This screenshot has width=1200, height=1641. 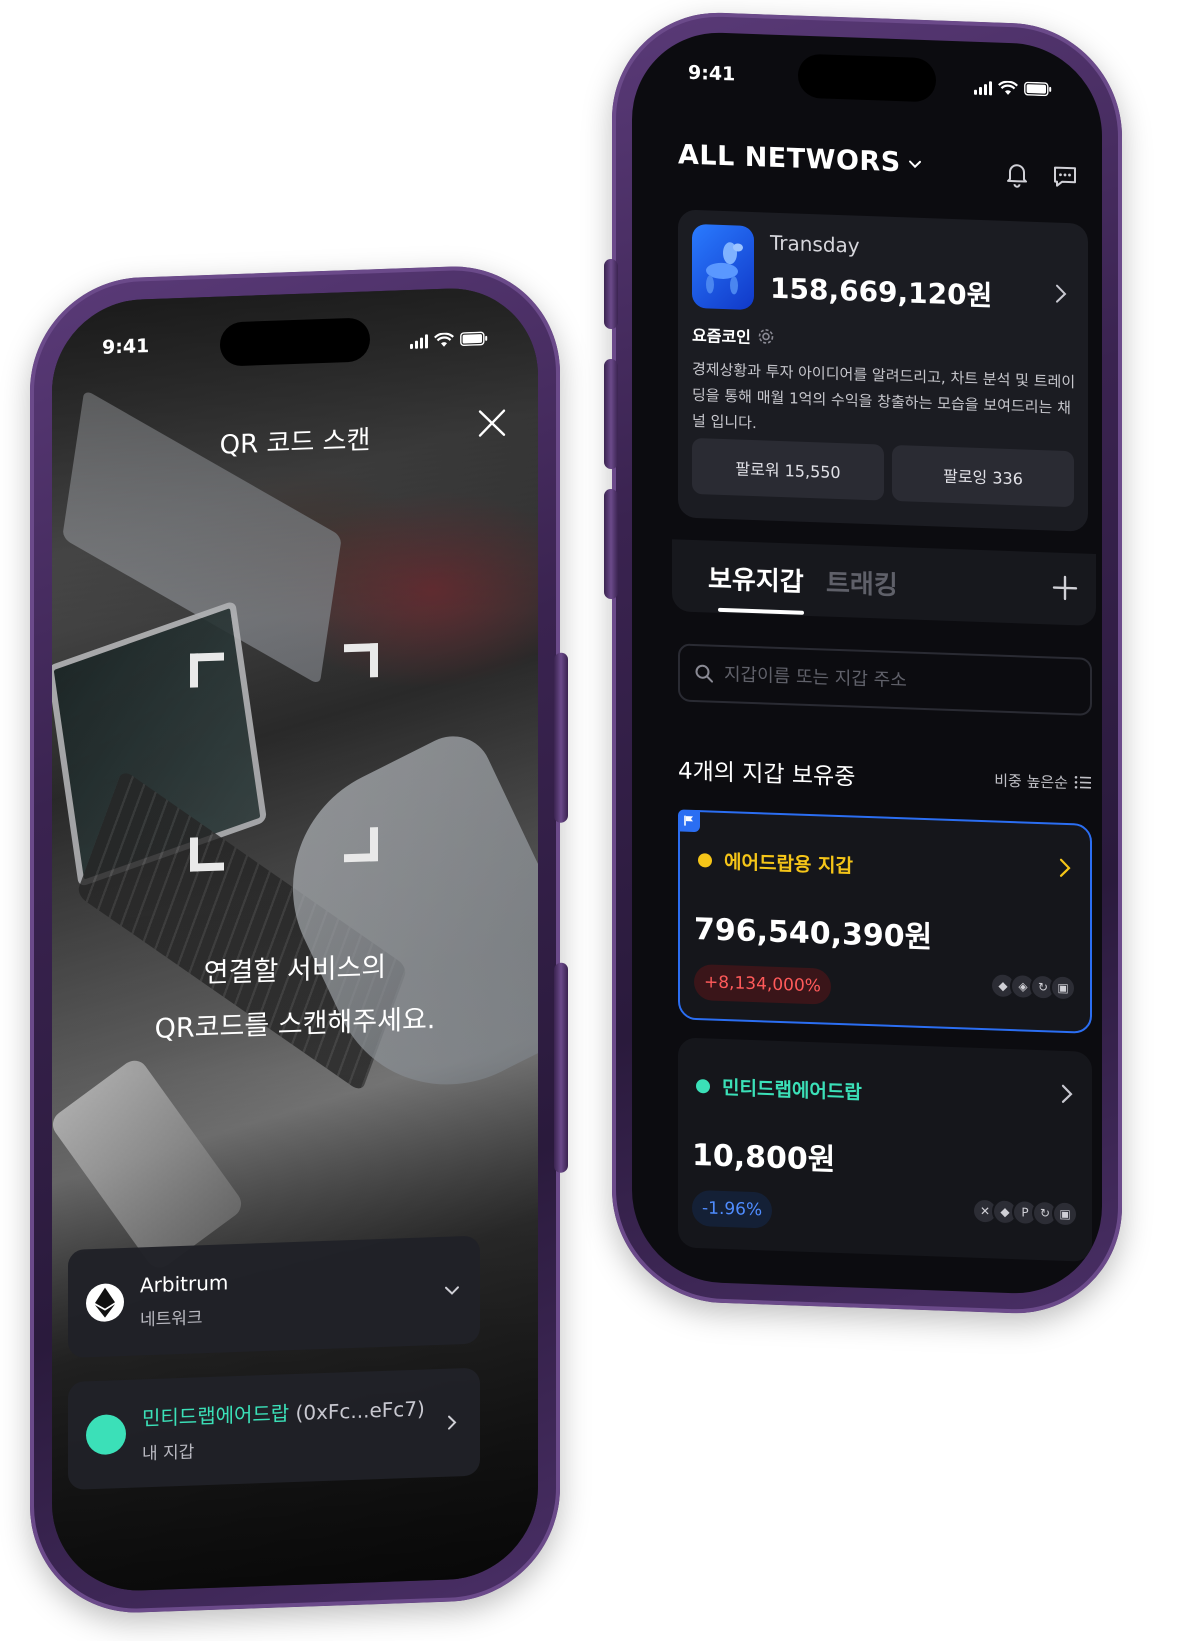 I want to click on search-input, so click(x=900, y=680).